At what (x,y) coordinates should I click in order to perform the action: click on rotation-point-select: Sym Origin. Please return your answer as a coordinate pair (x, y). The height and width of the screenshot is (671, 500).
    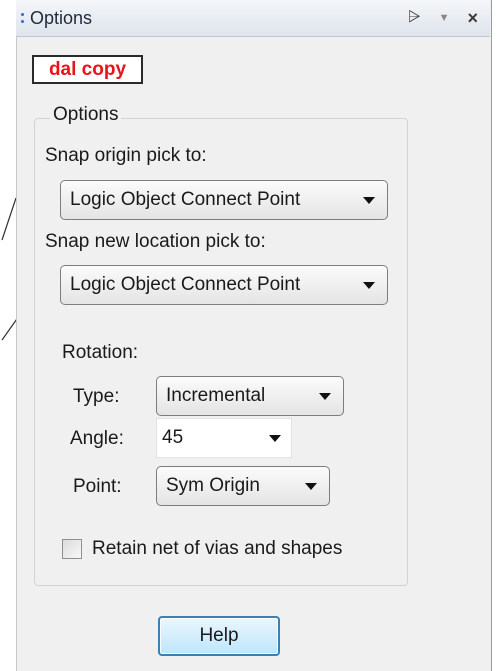
    Looking at the image, I should click on (243, 486).